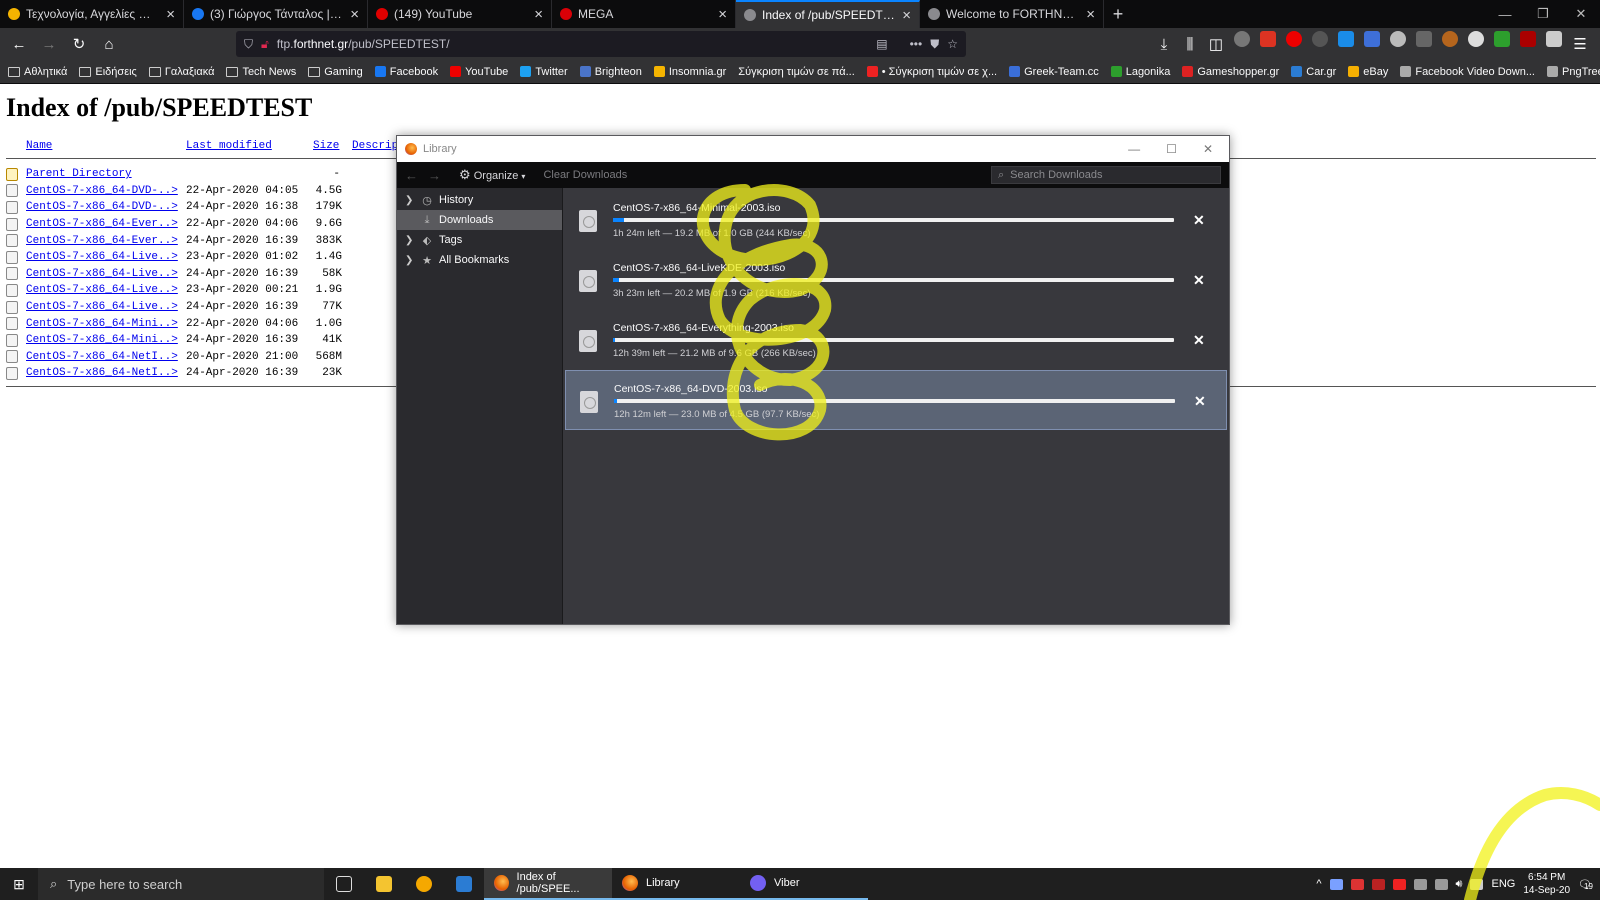 This screenshot has height=900, width=1600. Describe the element at coordinates (276, 14) in the screenshot. I see `browser-tab: (3) Γιώργος Τάνταλος | Facebo ×` at that location.